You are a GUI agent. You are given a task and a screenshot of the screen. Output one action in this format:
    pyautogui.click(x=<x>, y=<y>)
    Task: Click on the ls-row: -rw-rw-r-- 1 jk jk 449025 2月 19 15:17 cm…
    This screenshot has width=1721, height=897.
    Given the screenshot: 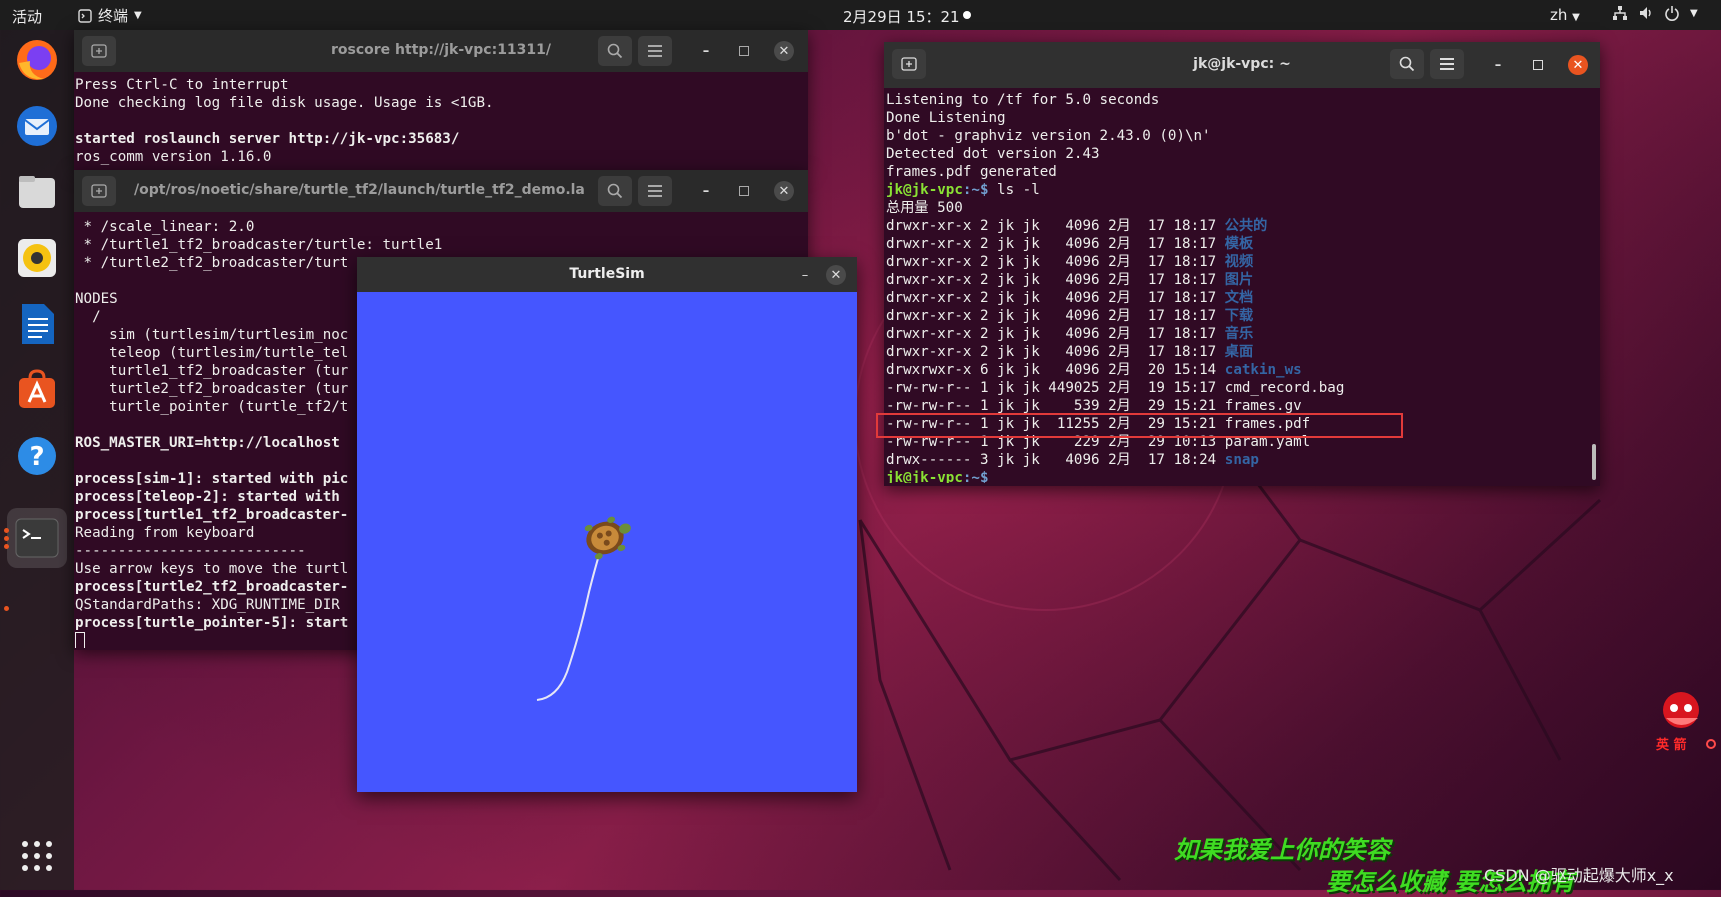 What is the action you would take?
    pyautogui.click(x=1236, y=388)
    